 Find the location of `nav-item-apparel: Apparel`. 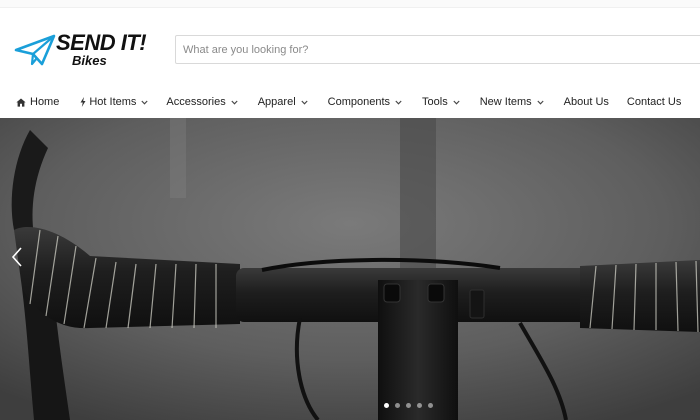

nav-item-apparel: Apparel is located at coordinates (283, 102).